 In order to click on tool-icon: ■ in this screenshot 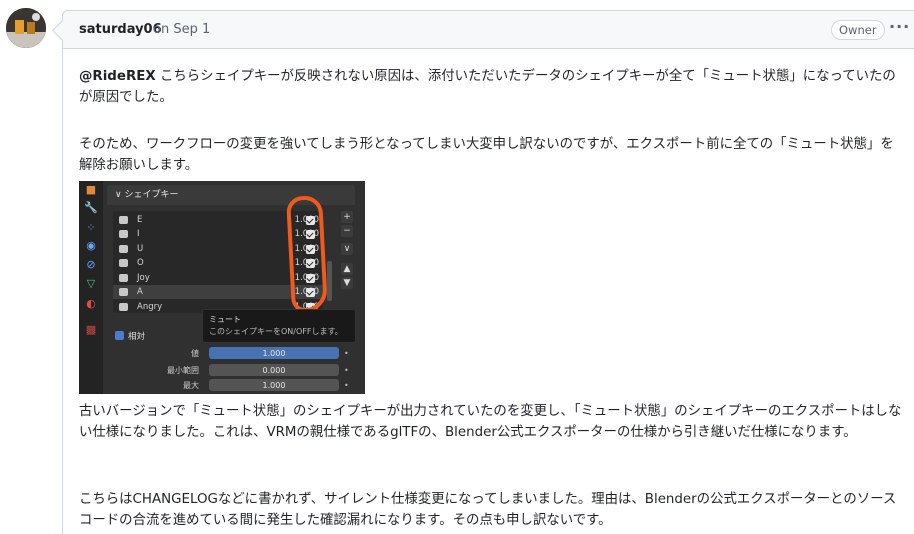, I will do `click(91, 189)`.